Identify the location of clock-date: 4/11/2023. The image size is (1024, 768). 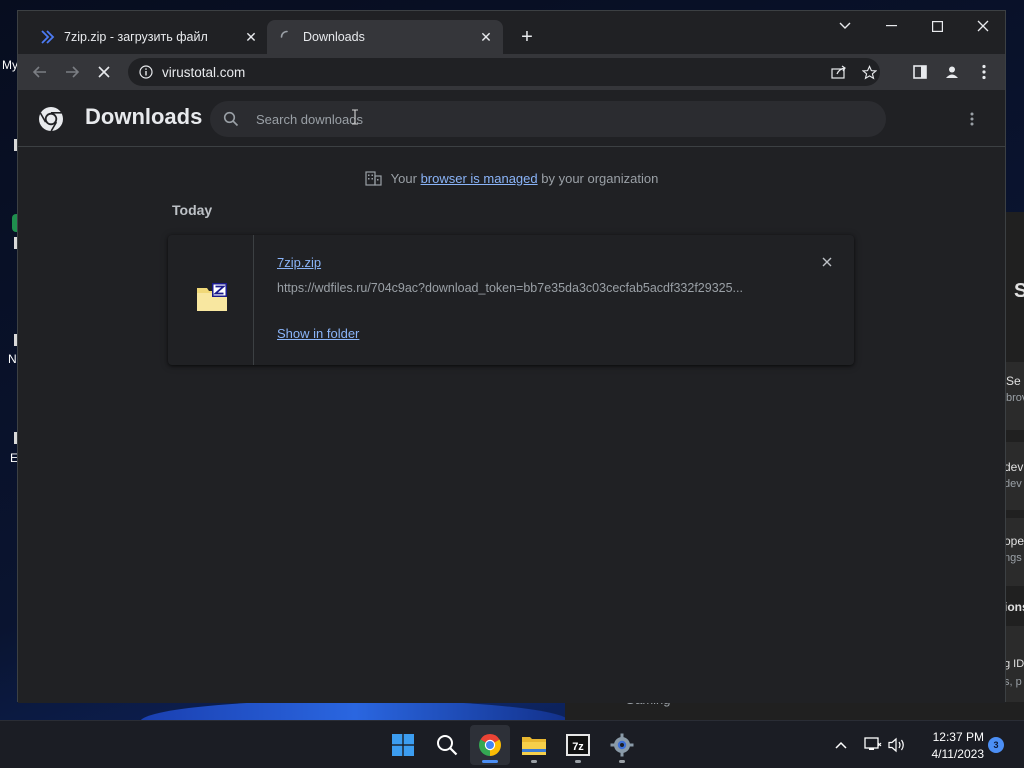
(958, 754).